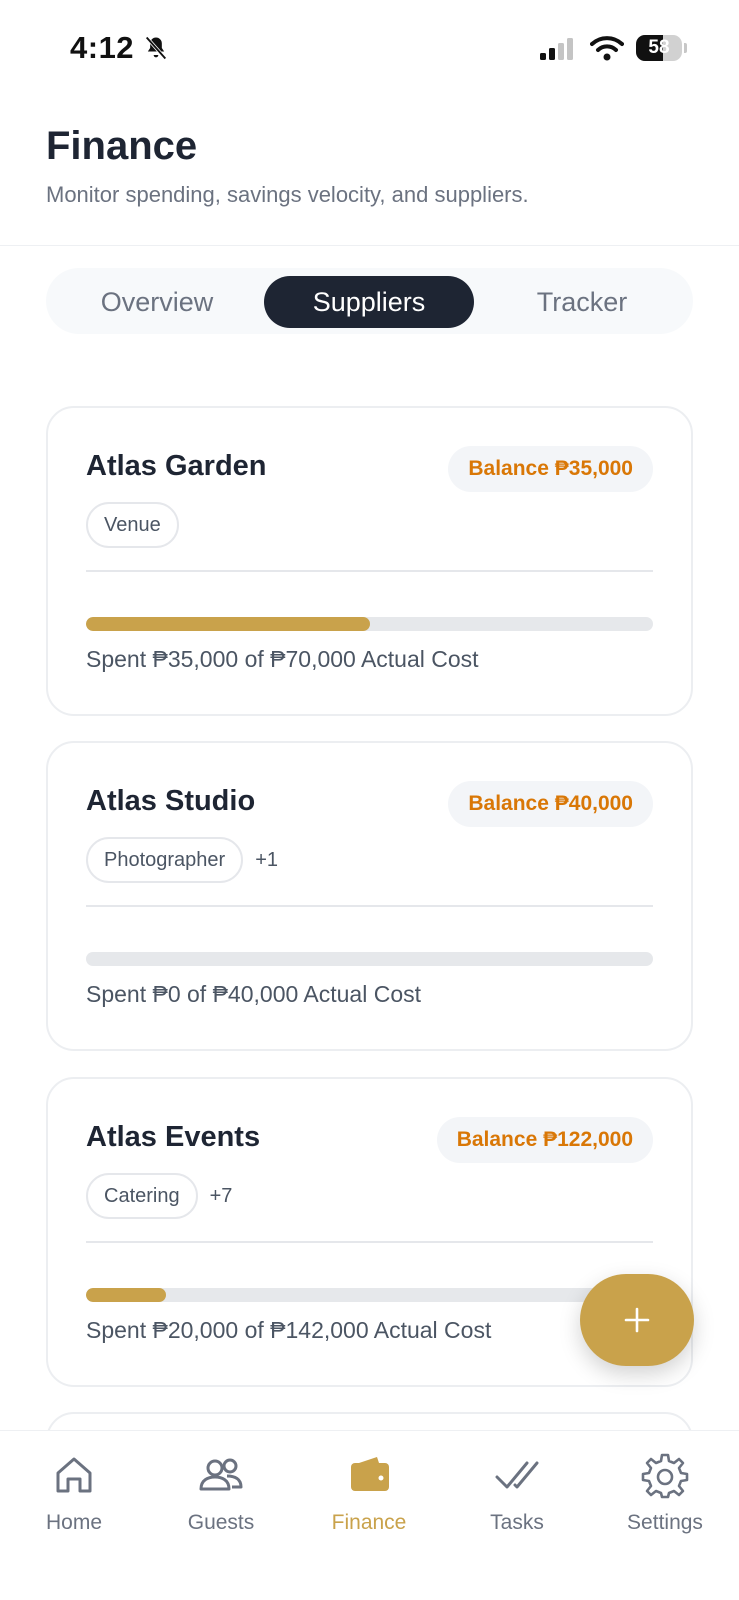 The width and height of the screenshot is (739, 1600). What do you see at coordinates (142, 1196) in the screenshot?
I see `category-tag: Catering` at bounding box center [142, 1196].